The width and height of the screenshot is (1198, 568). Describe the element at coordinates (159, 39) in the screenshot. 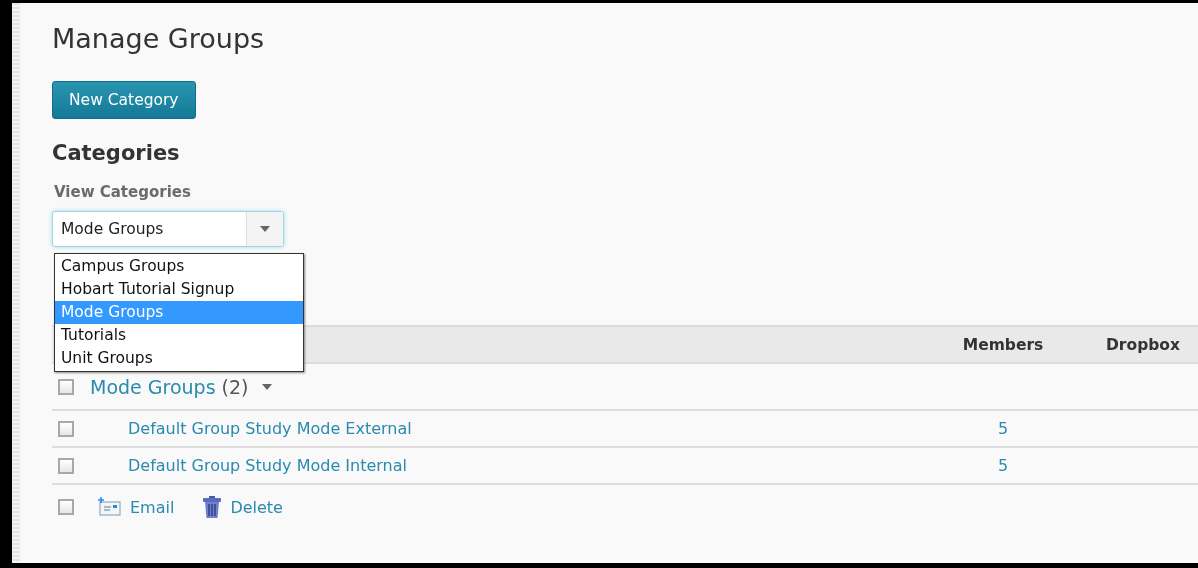

I see `page-title: Manage Groups` at that location.